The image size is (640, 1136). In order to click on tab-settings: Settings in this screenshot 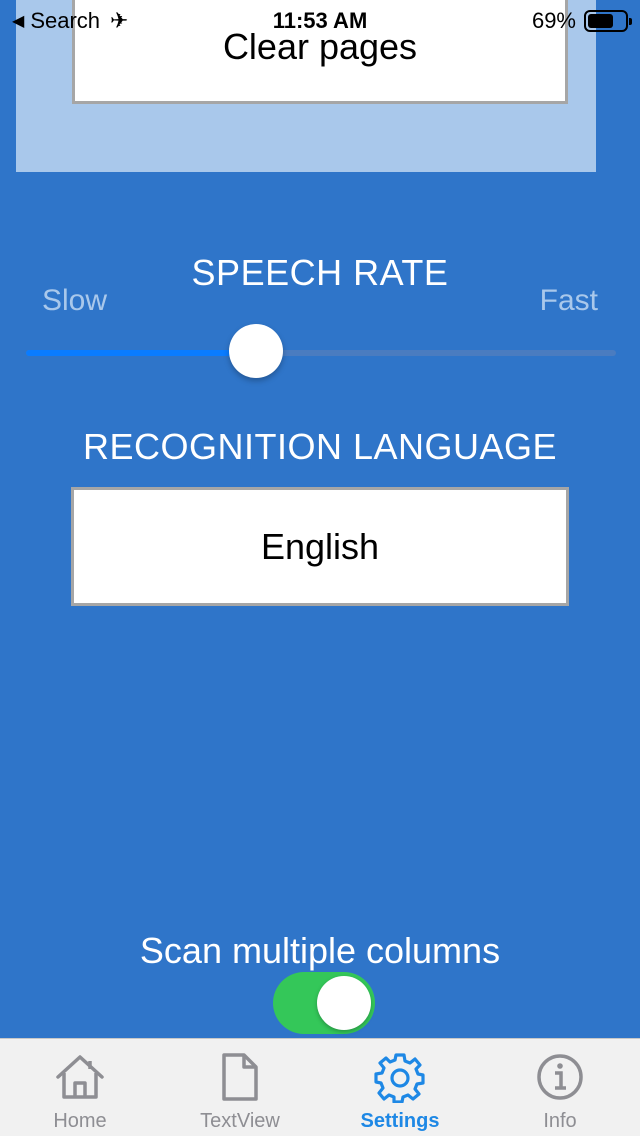, I will do `click(400, 1087)`.